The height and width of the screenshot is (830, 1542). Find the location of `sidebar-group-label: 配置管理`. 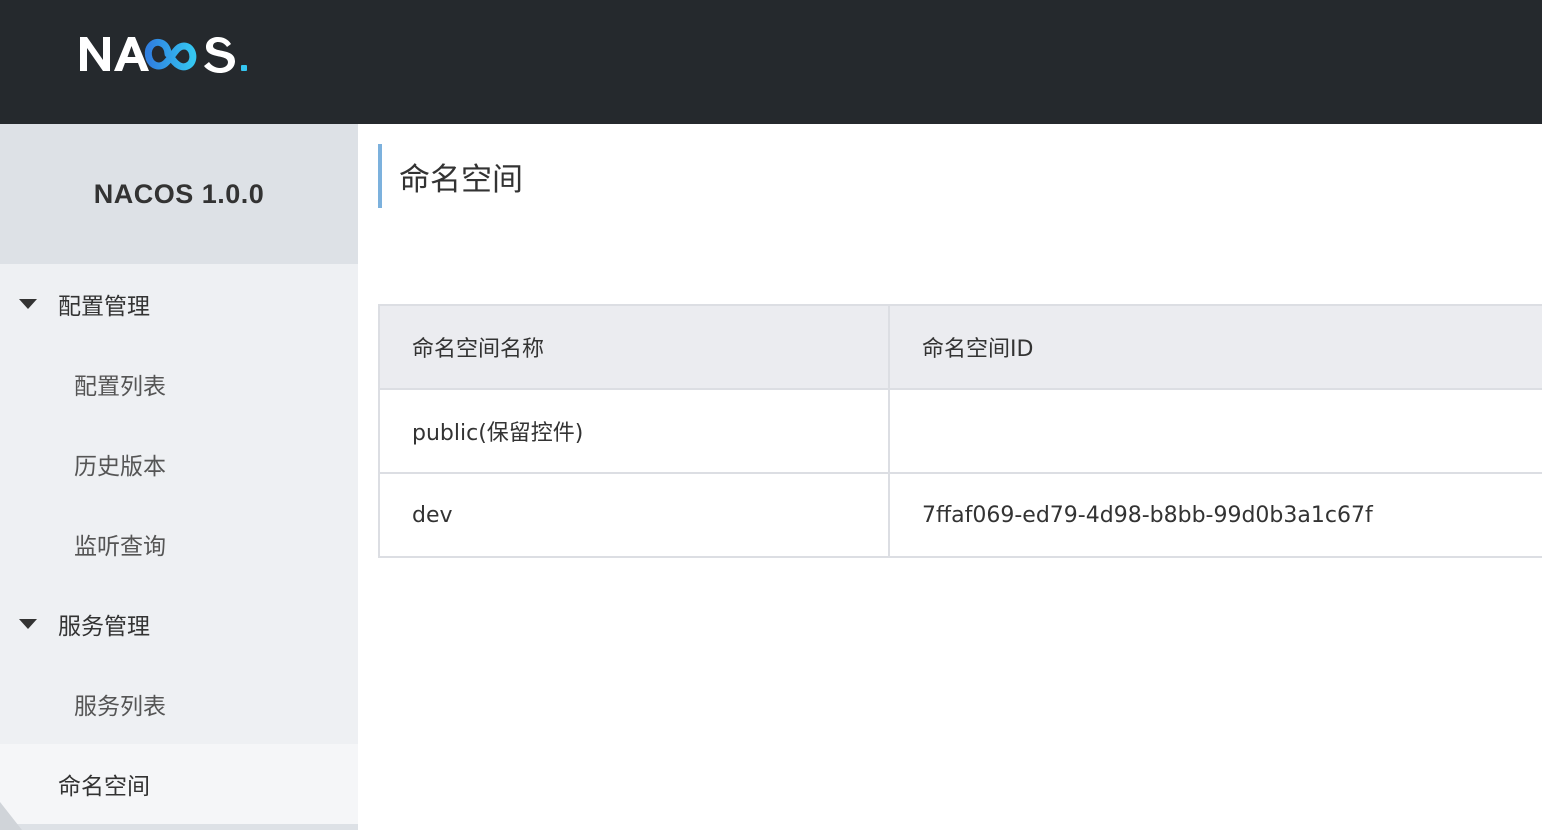

sidebar-group-label: 配置管理 is located at coordinates (104, 307).